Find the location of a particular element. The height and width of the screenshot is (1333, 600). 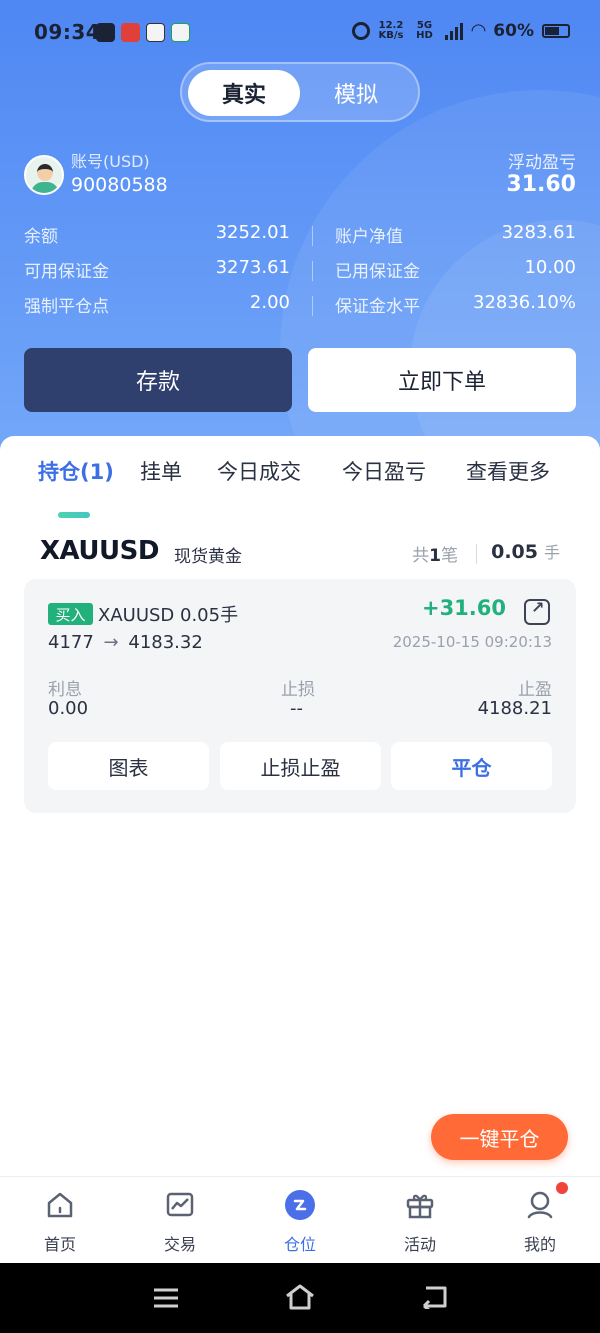

notification-dot is located at coordinates (562, 1188).